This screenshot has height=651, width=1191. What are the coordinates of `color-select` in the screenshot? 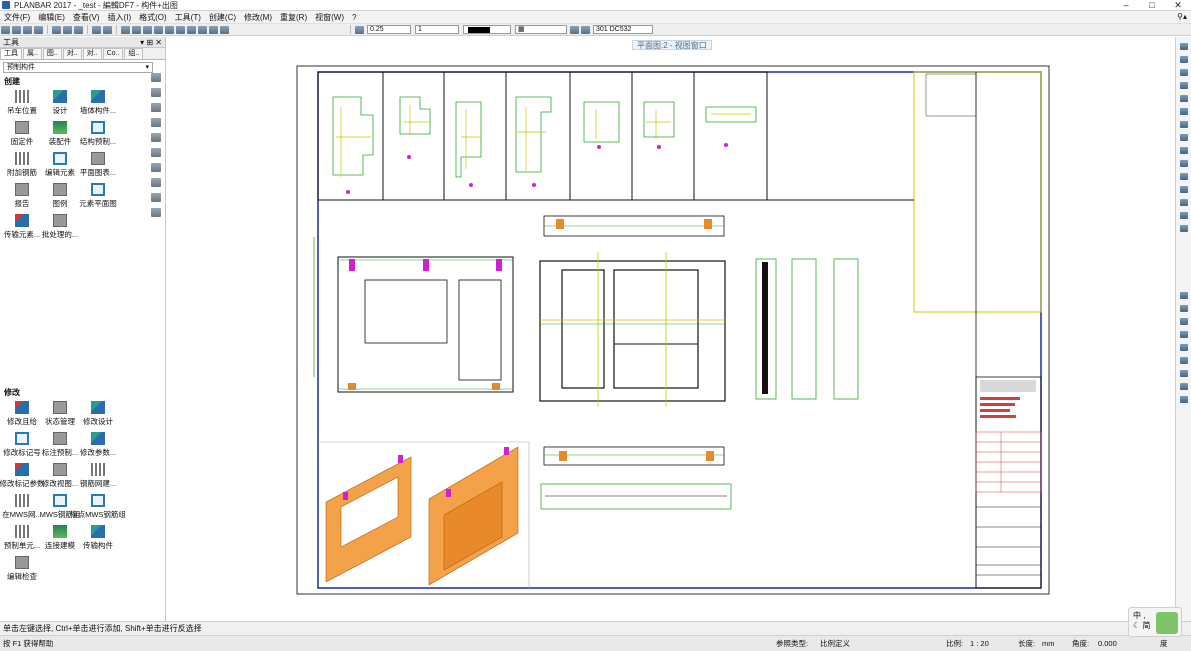 It's located at (487, 29).